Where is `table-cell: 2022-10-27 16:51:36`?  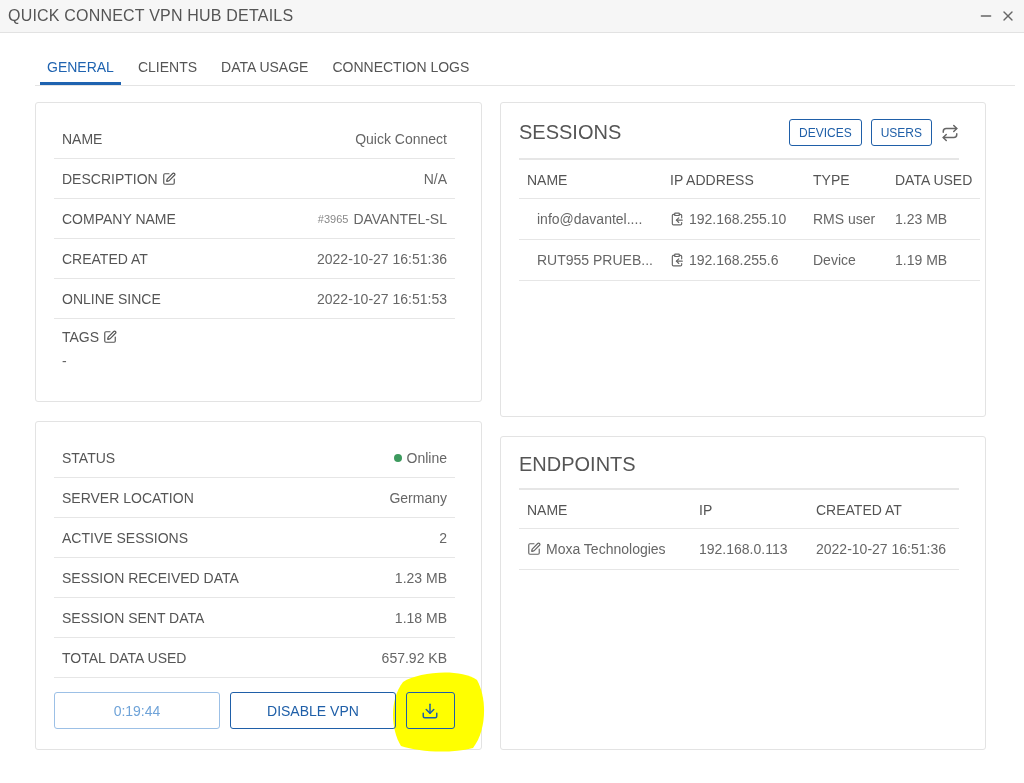
table-cell: 2022-10-27 16:51:36 is located at coordinates (883, 549).